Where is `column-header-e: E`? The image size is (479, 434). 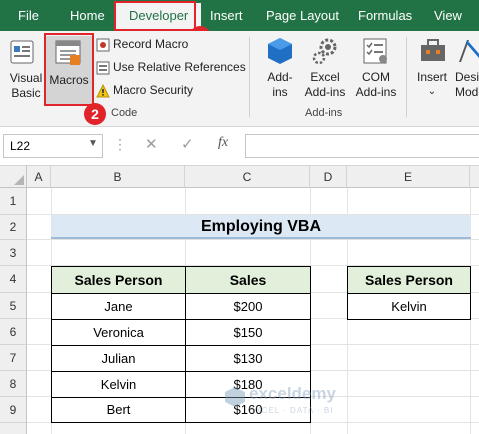 column-header-e: E is located at coordinates (408, 177).